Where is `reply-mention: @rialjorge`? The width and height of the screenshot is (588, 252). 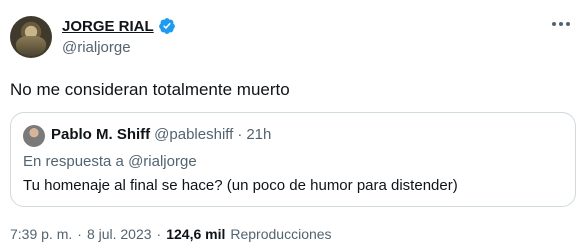 reply-mention: @rialjorge is located at coordinates (162, 161).